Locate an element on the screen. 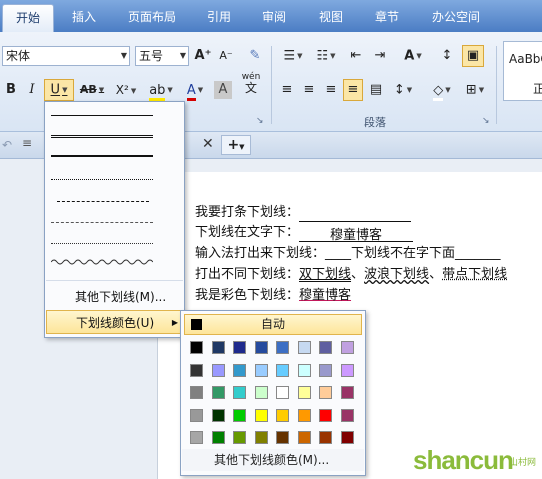 The image size is (542, 479). underline-color-item: 下划线颜色(U) ▶ is located at coordinates (114, 322).